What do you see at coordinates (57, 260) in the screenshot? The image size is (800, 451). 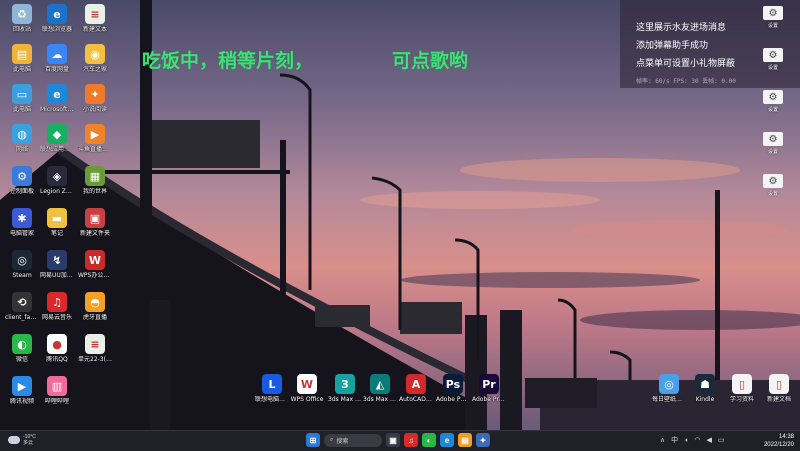 I see `netease-acc-icon: ↯` at bounding box center [57, 260].